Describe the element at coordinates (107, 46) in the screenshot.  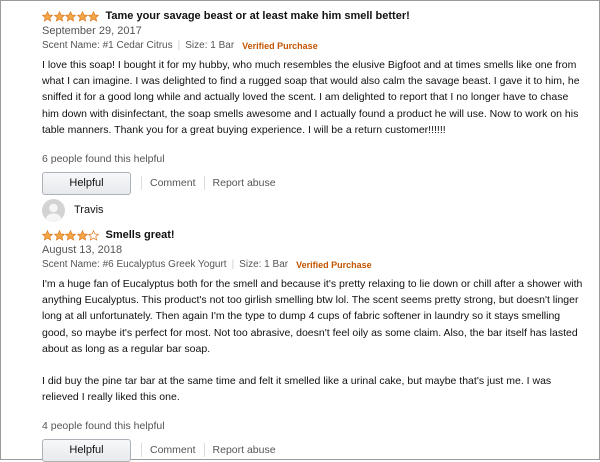
I see `scent-name-link: Scent Name: #1 Cedar Citrus` at that location.